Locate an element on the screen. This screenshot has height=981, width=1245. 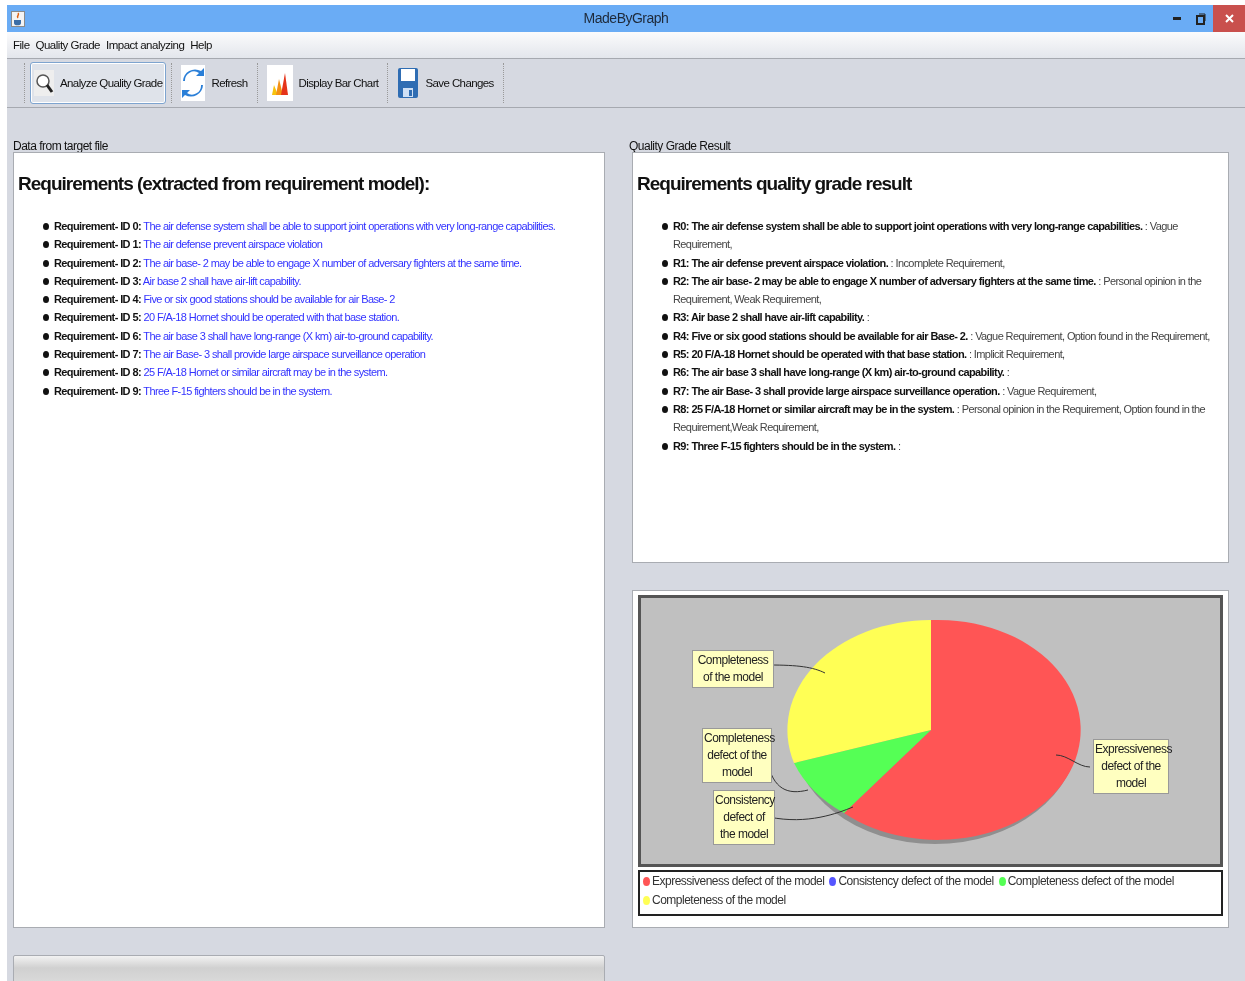
toolbar-button: Save Changes is located at coordinates (445, 83).